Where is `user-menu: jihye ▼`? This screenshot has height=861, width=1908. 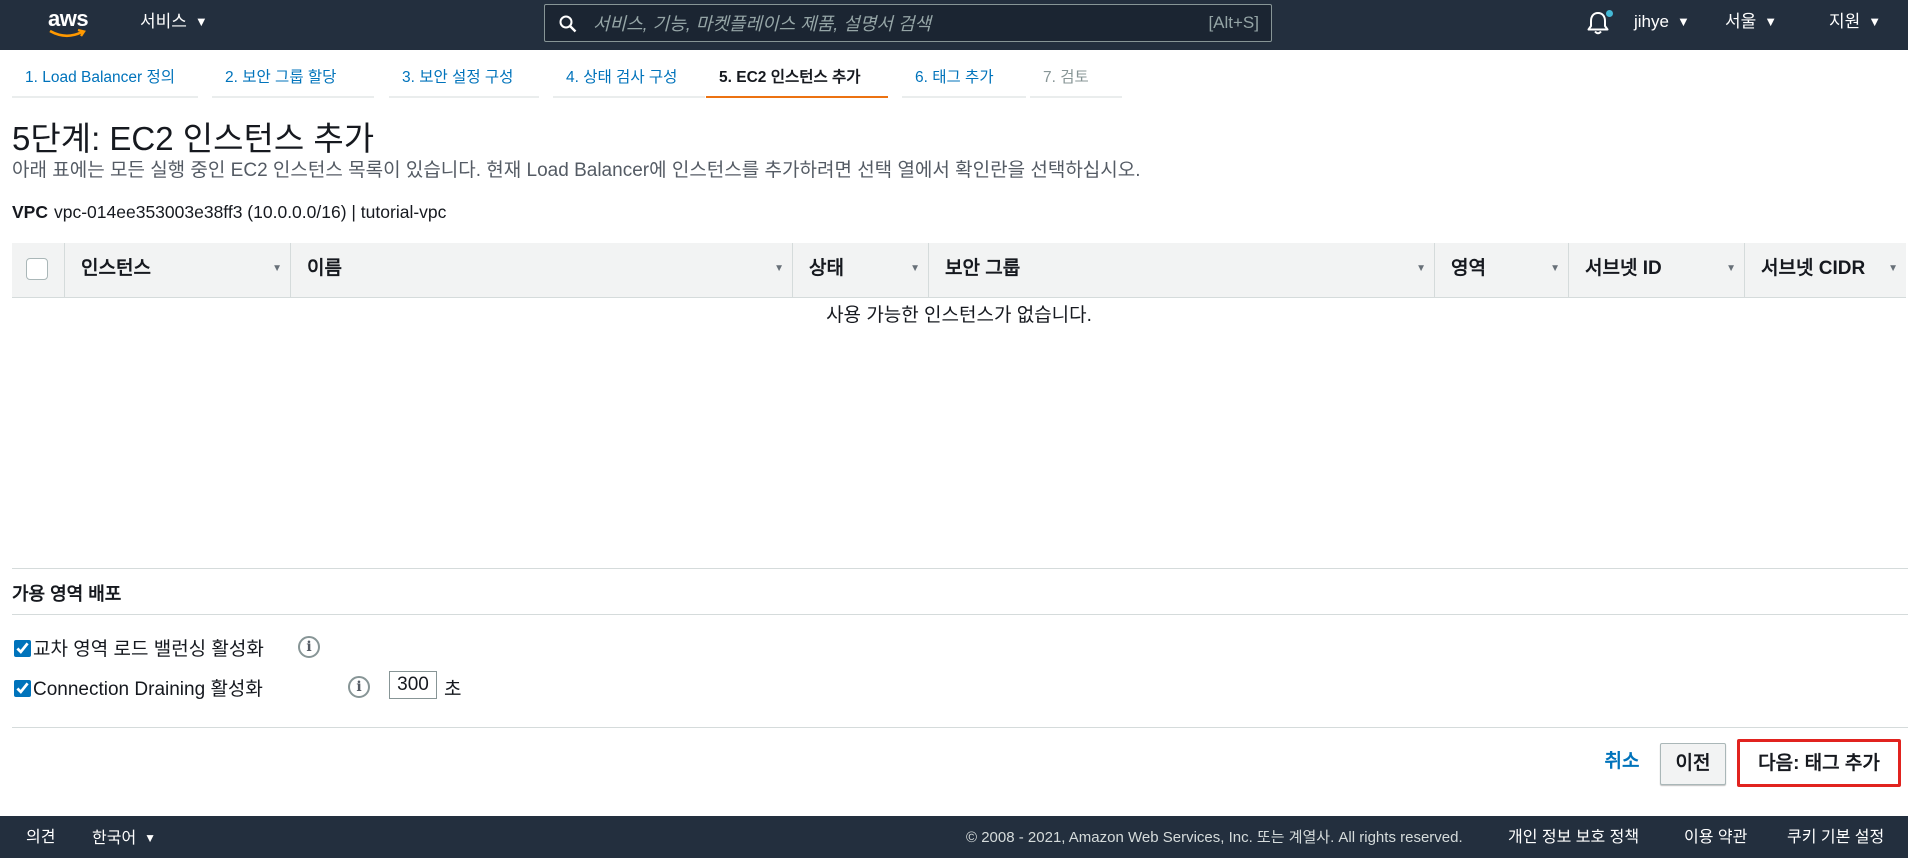 user-menu: jihye ▼ is located at coordinates (1662, 25).